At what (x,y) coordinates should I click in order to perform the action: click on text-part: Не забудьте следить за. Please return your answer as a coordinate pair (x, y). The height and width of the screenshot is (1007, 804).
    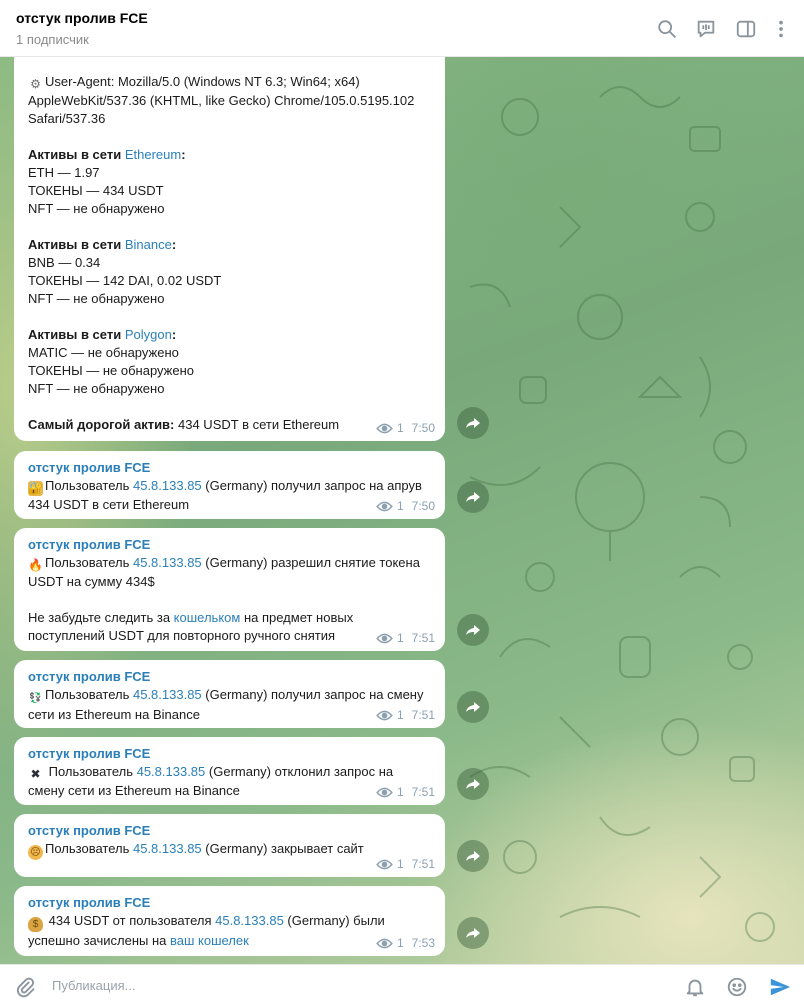
    Looking at the image, I should click on (101, 617).